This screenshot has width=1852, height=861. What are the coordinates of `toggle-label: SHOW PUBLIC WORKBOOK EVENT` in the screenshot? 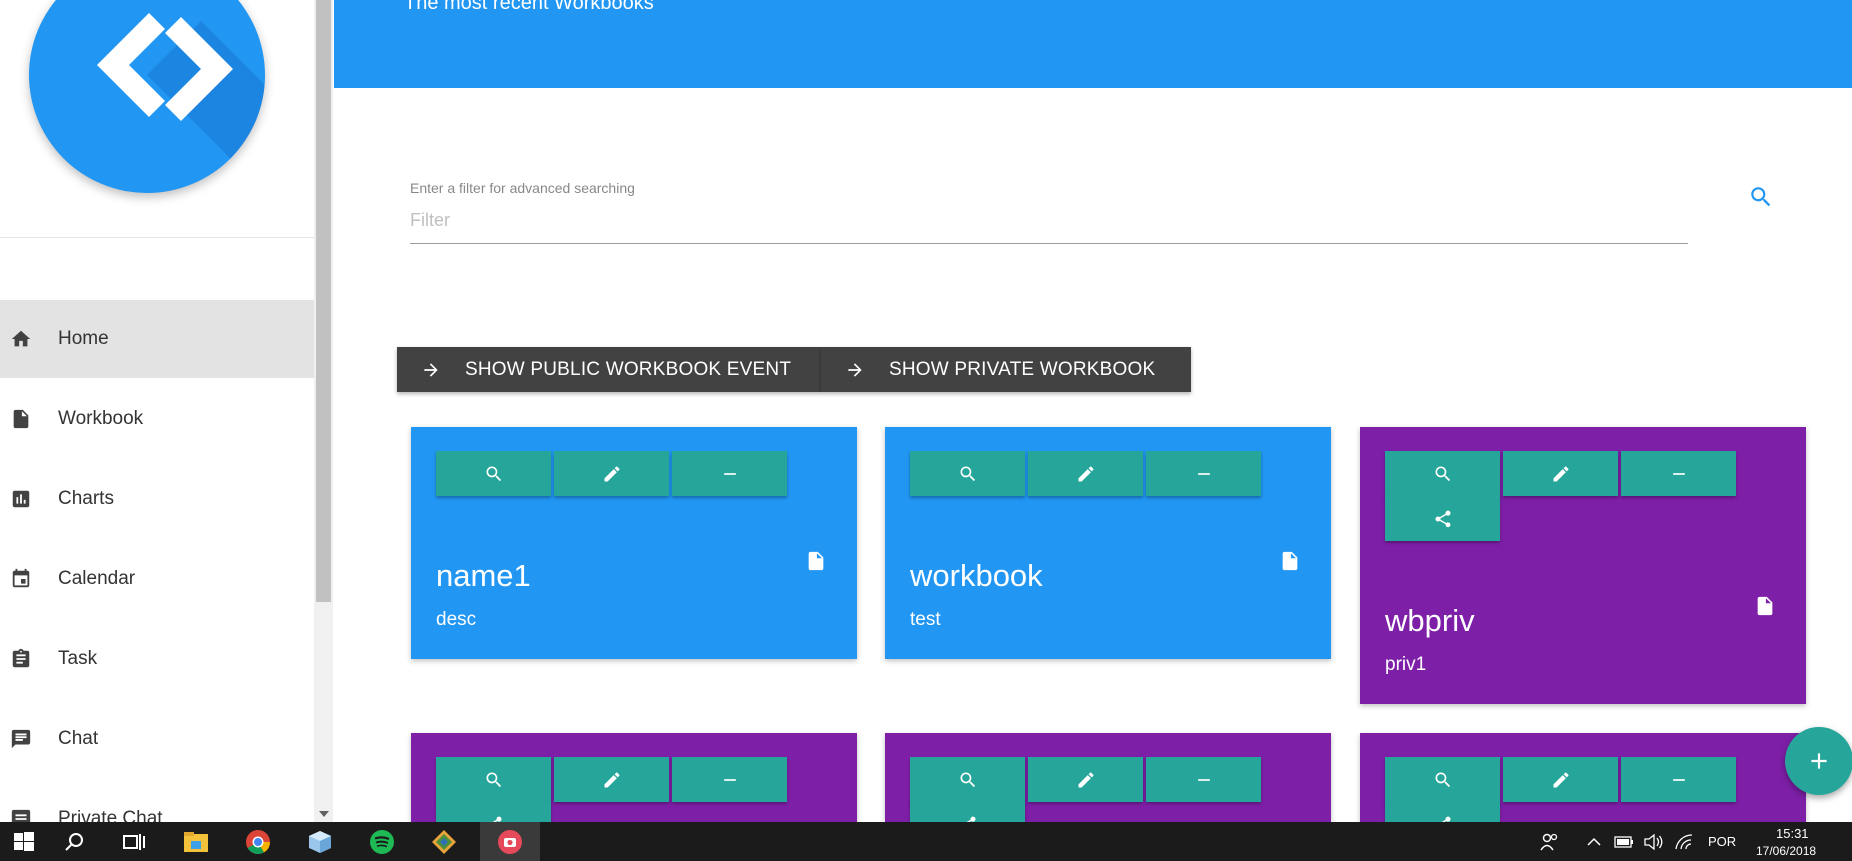 It's located at (628, 369).